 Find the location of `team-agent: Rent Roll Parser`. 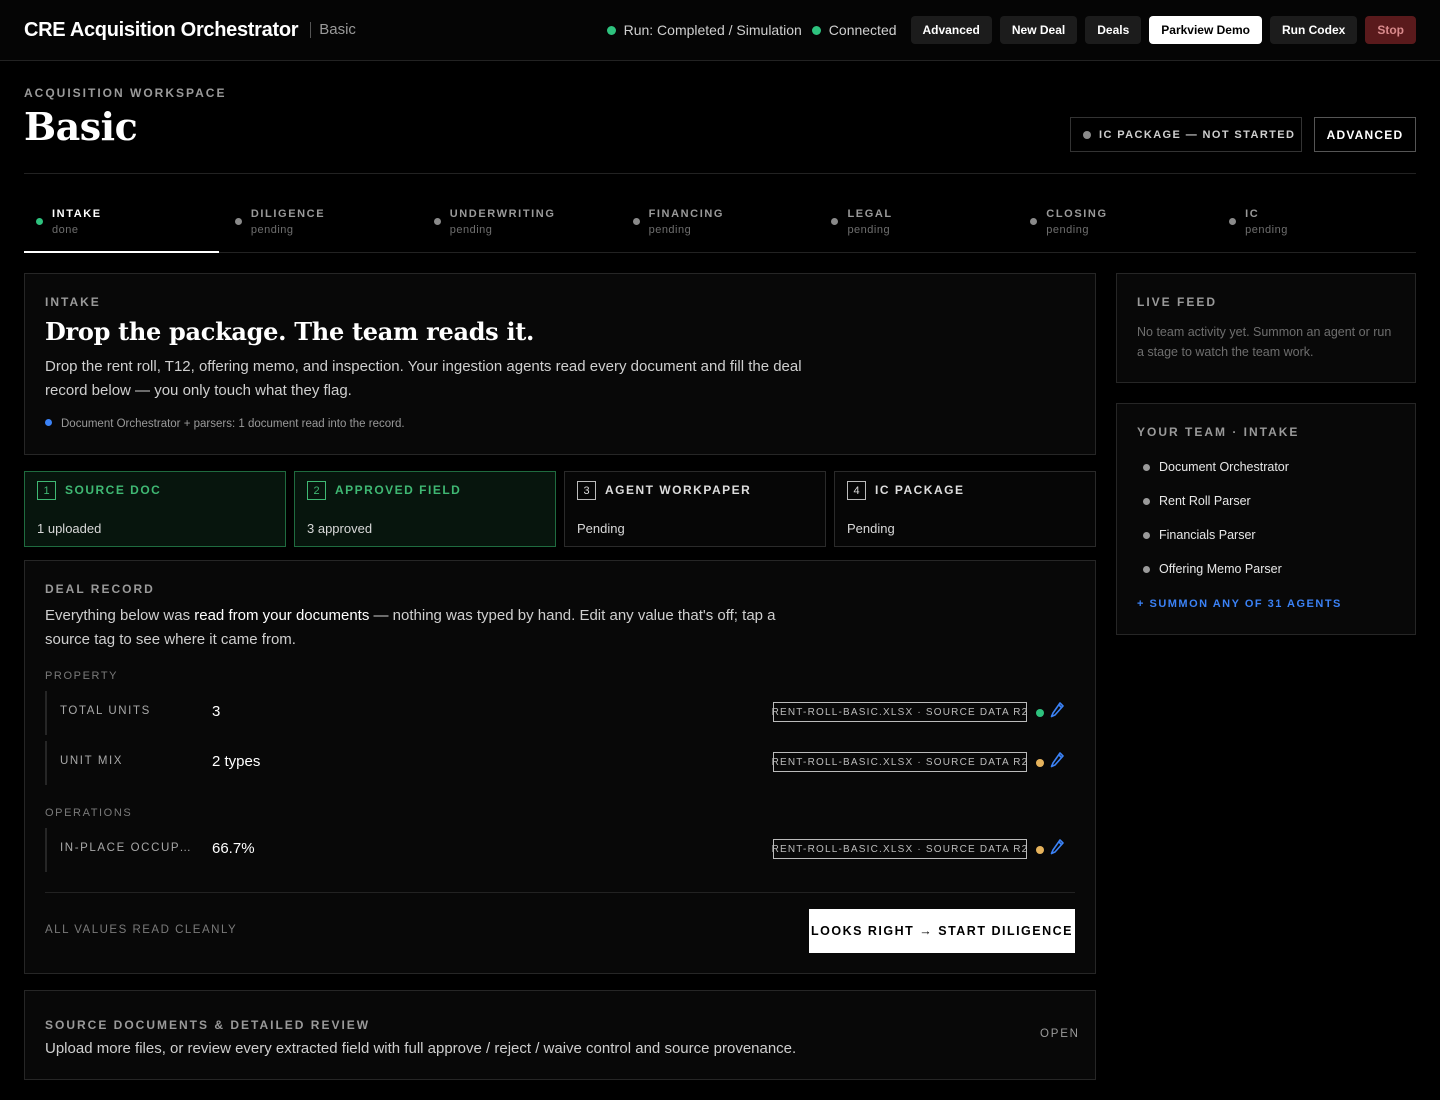

team-agent: Rent Roll Parser is located at coordinates (1197, 501).